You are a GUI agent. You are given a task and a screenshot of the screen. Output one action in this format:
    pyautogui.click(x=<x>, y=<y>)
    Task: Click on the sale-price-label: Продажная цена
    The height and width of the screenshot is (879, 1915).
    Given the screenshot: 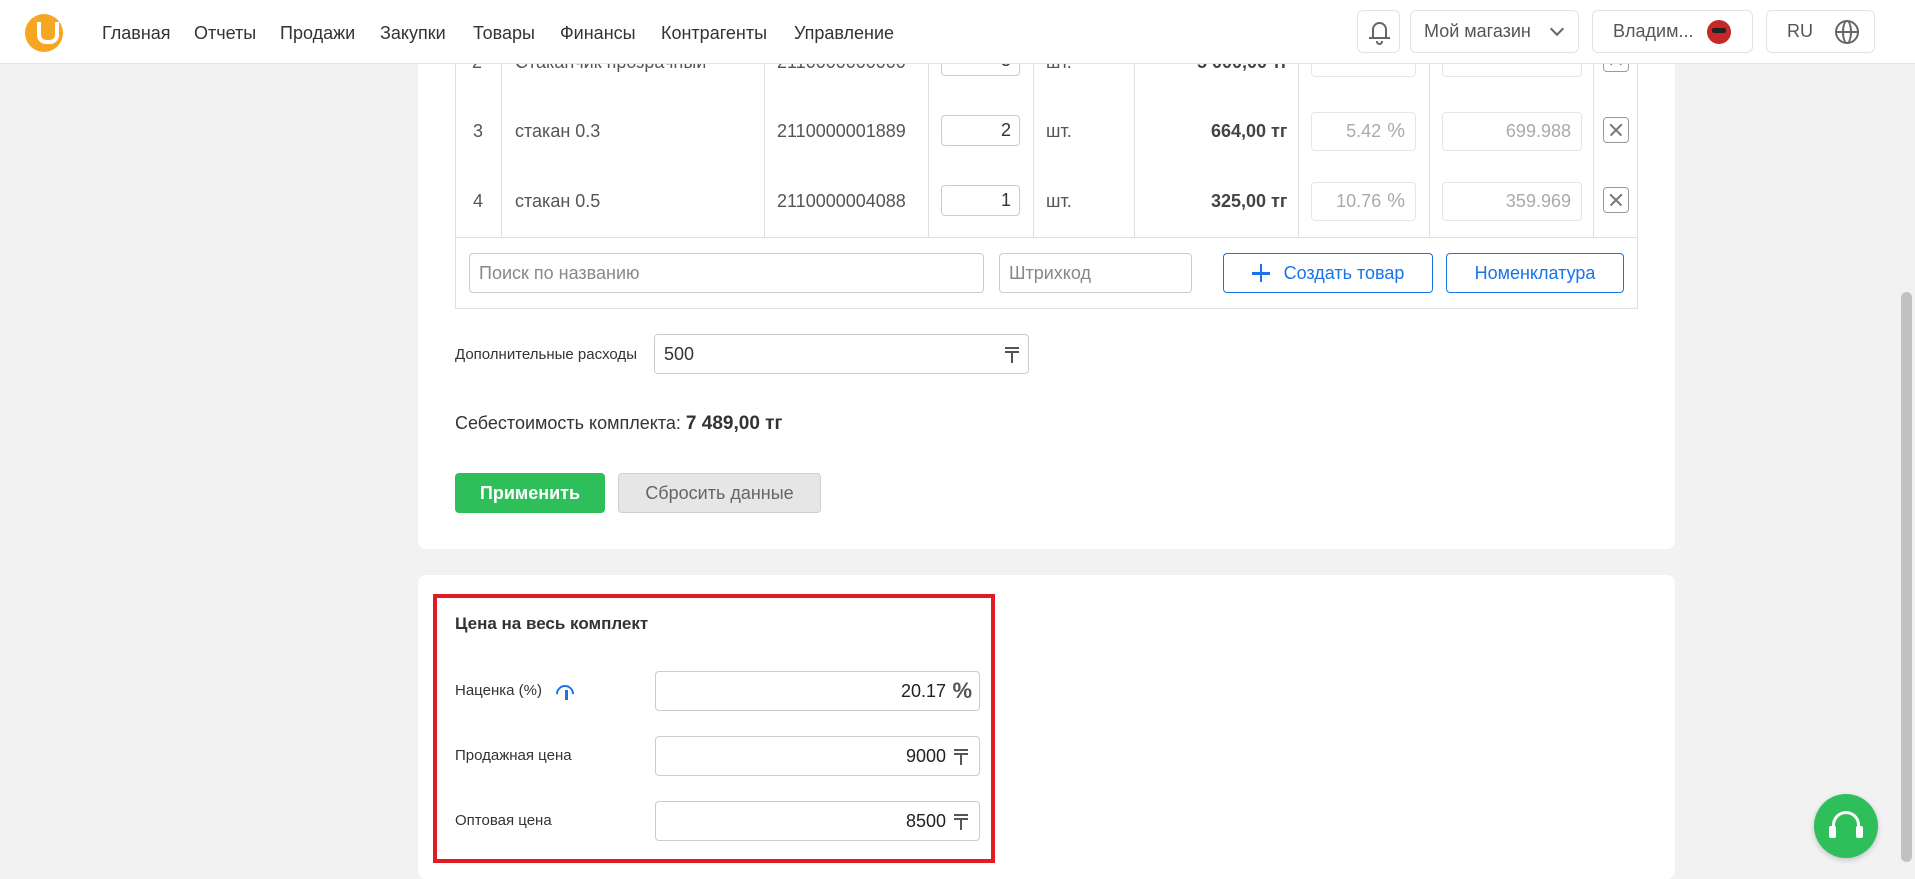 What is the action you would take?
    pyautogui.click(x=513, y=755)
    